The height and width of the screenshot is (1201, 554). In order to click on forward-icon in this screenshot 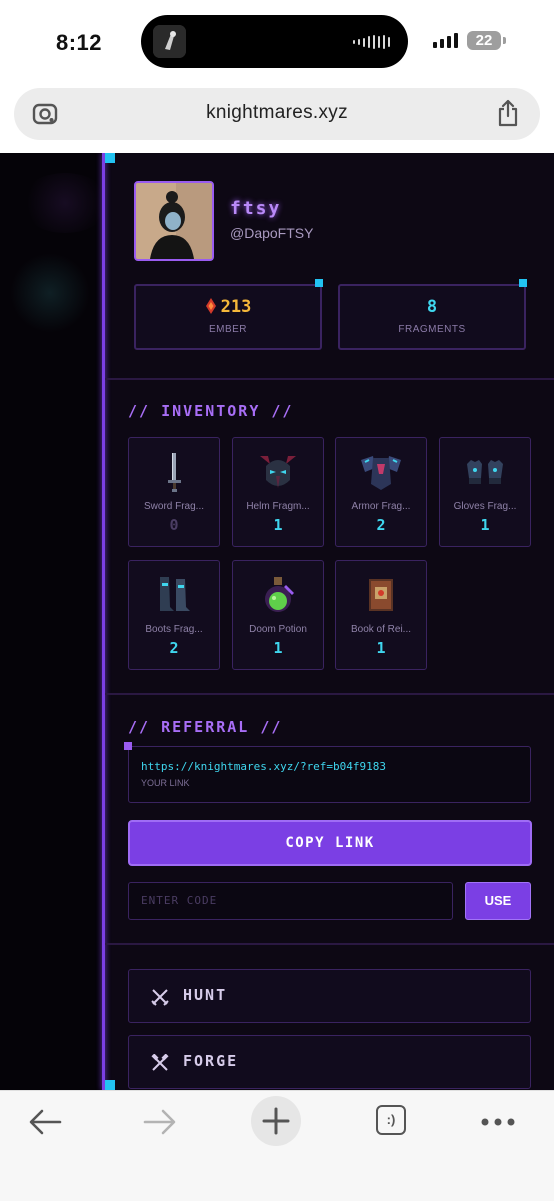, I will do `click(160, 1122)`.